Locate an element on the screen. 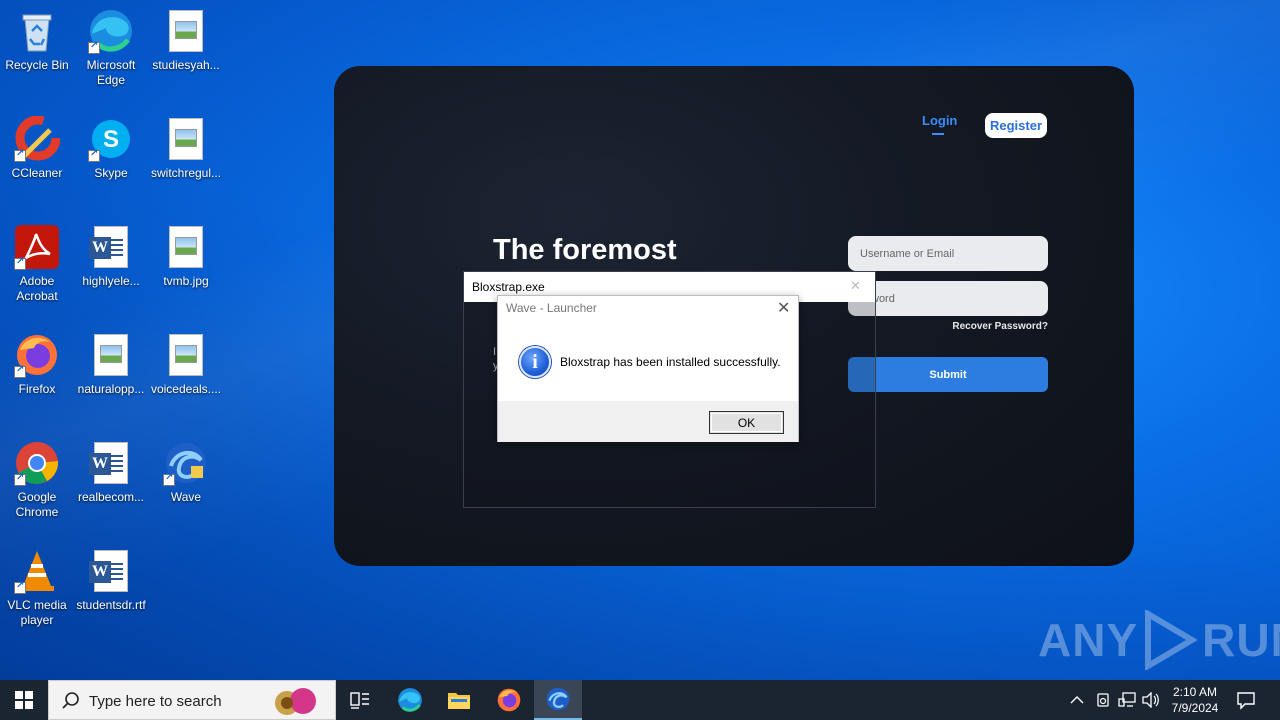  search-icon is located at coordinates (70, 700).